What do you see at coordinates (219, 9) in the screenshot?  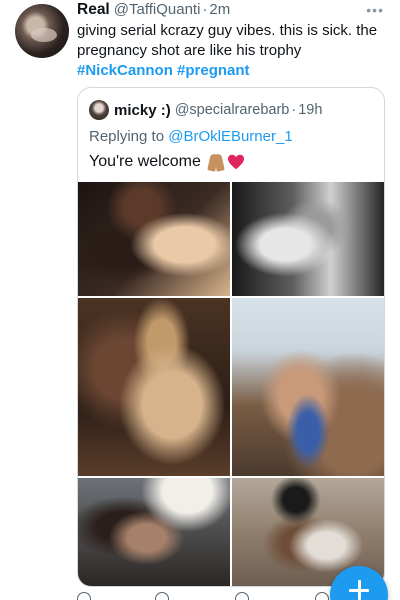 I see `timestamp: 2m` at bounding box center [219, 9].